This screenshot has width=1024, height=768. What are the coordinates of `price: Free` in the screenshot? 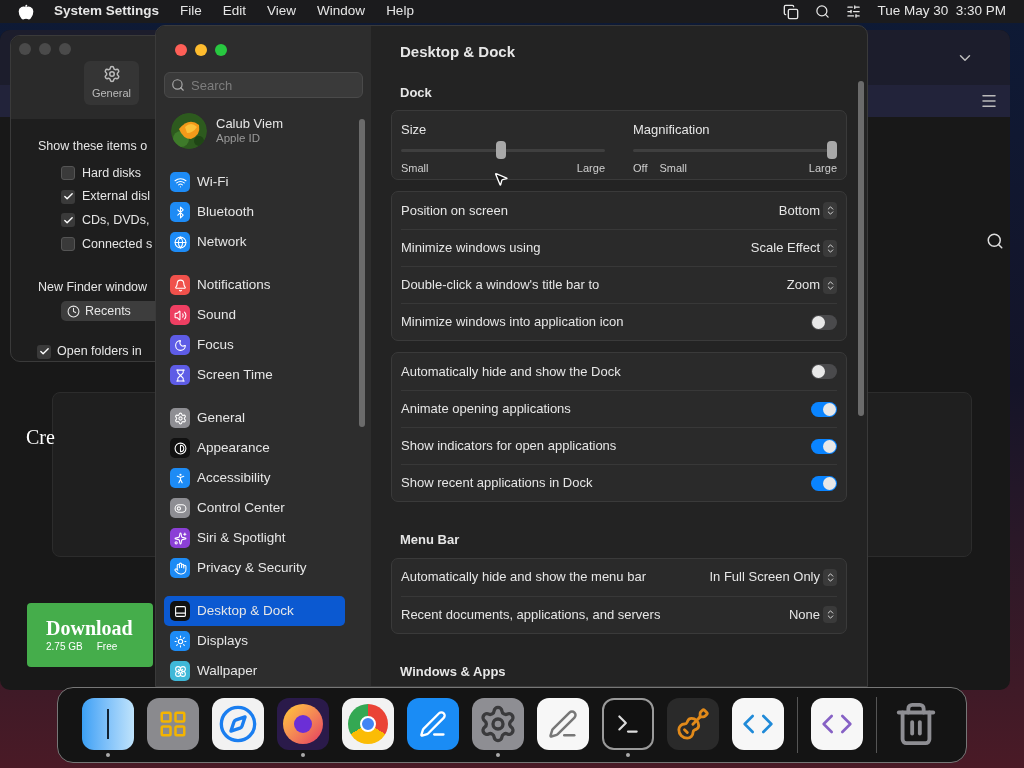 It's located at (107, 646).